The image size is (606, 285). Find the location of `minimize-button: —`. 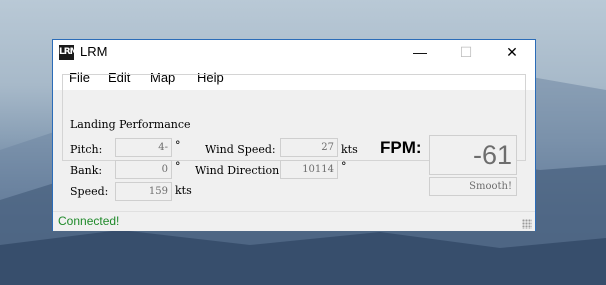

minimize-button: — is located at coordinates (420, 52).